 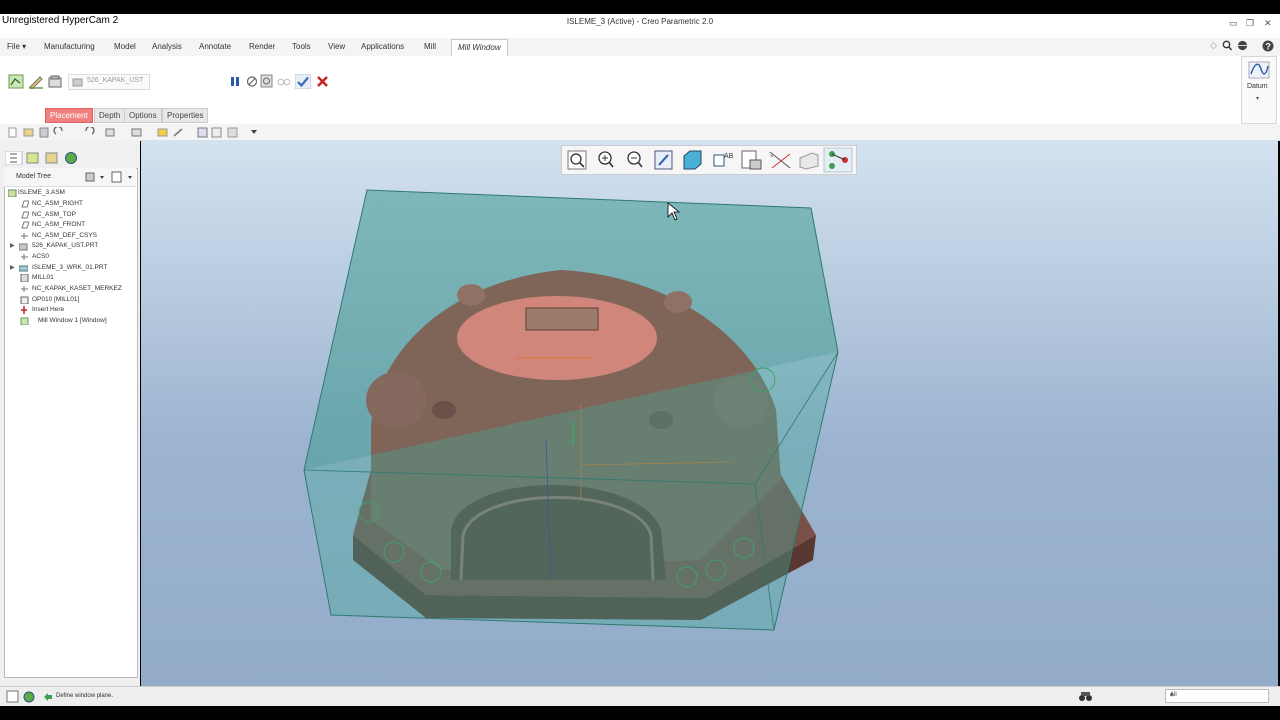 What do you see at coordinates (322, 81) in the screenshot?
I see `cancel-x-icon` at bounding box center [322, 81].